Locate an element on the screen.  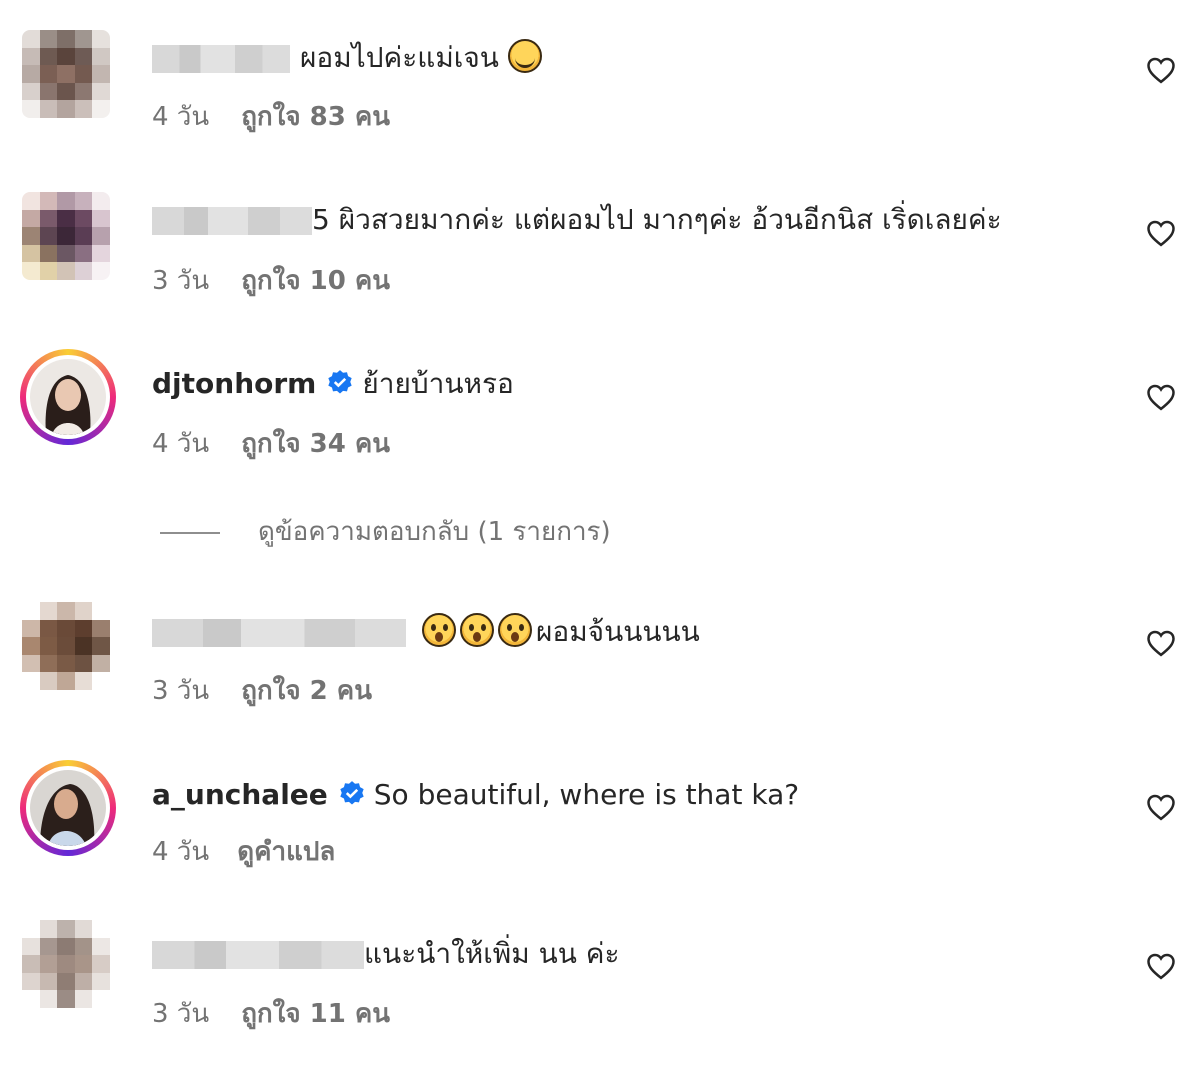
comment-body: ผอมไปค่ะแม่เจน is located at coordinates (349, 58).